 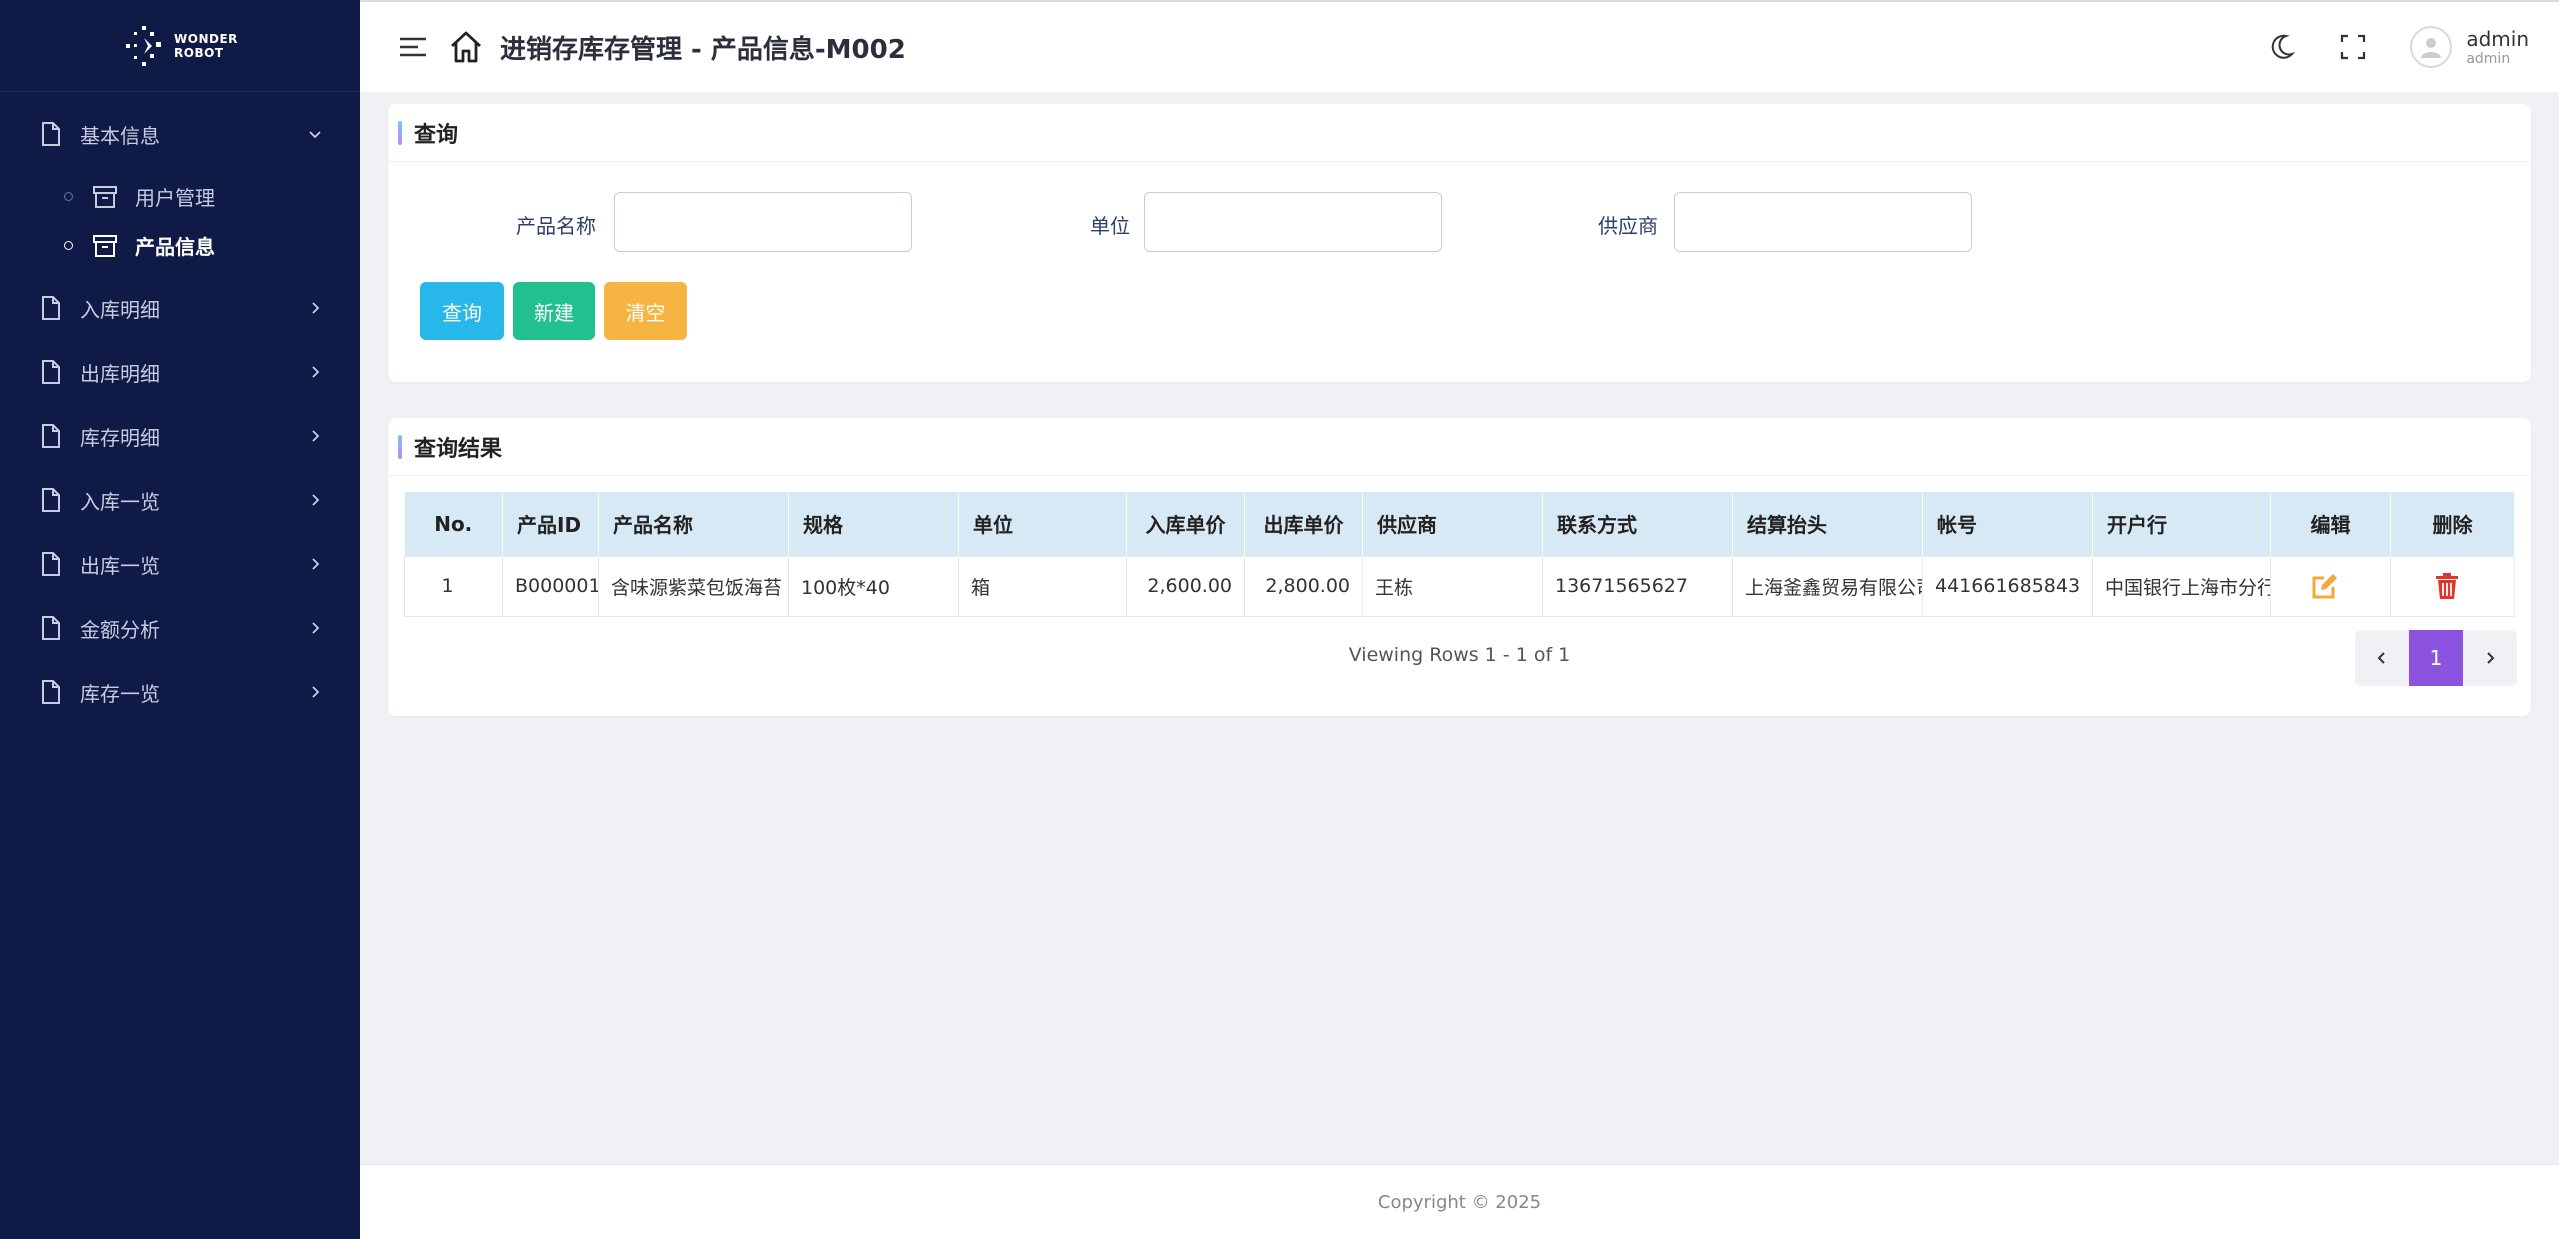 I want to click on moon-icon, so click(x=2281, y=47).